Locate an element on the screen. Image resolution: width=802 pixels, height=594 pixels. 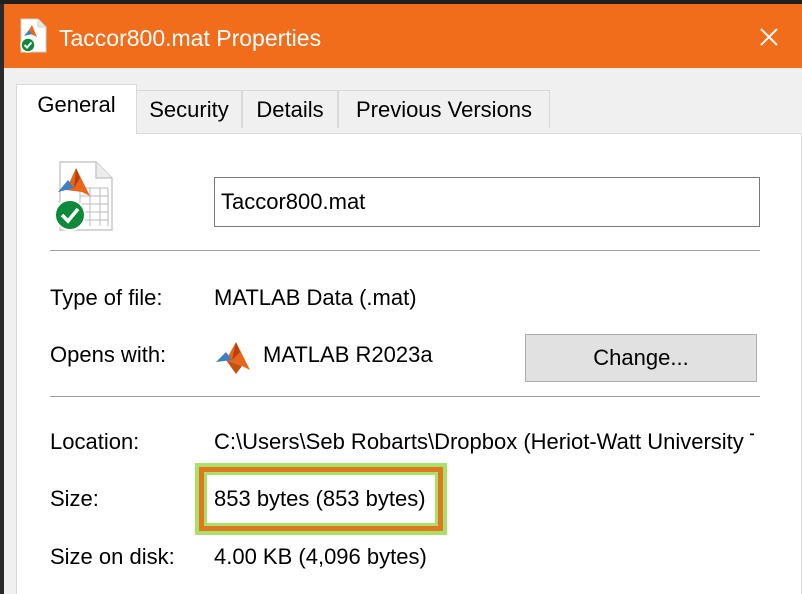
title-bar: Taccor800.mat Properties is located at coordinates (403, 36).